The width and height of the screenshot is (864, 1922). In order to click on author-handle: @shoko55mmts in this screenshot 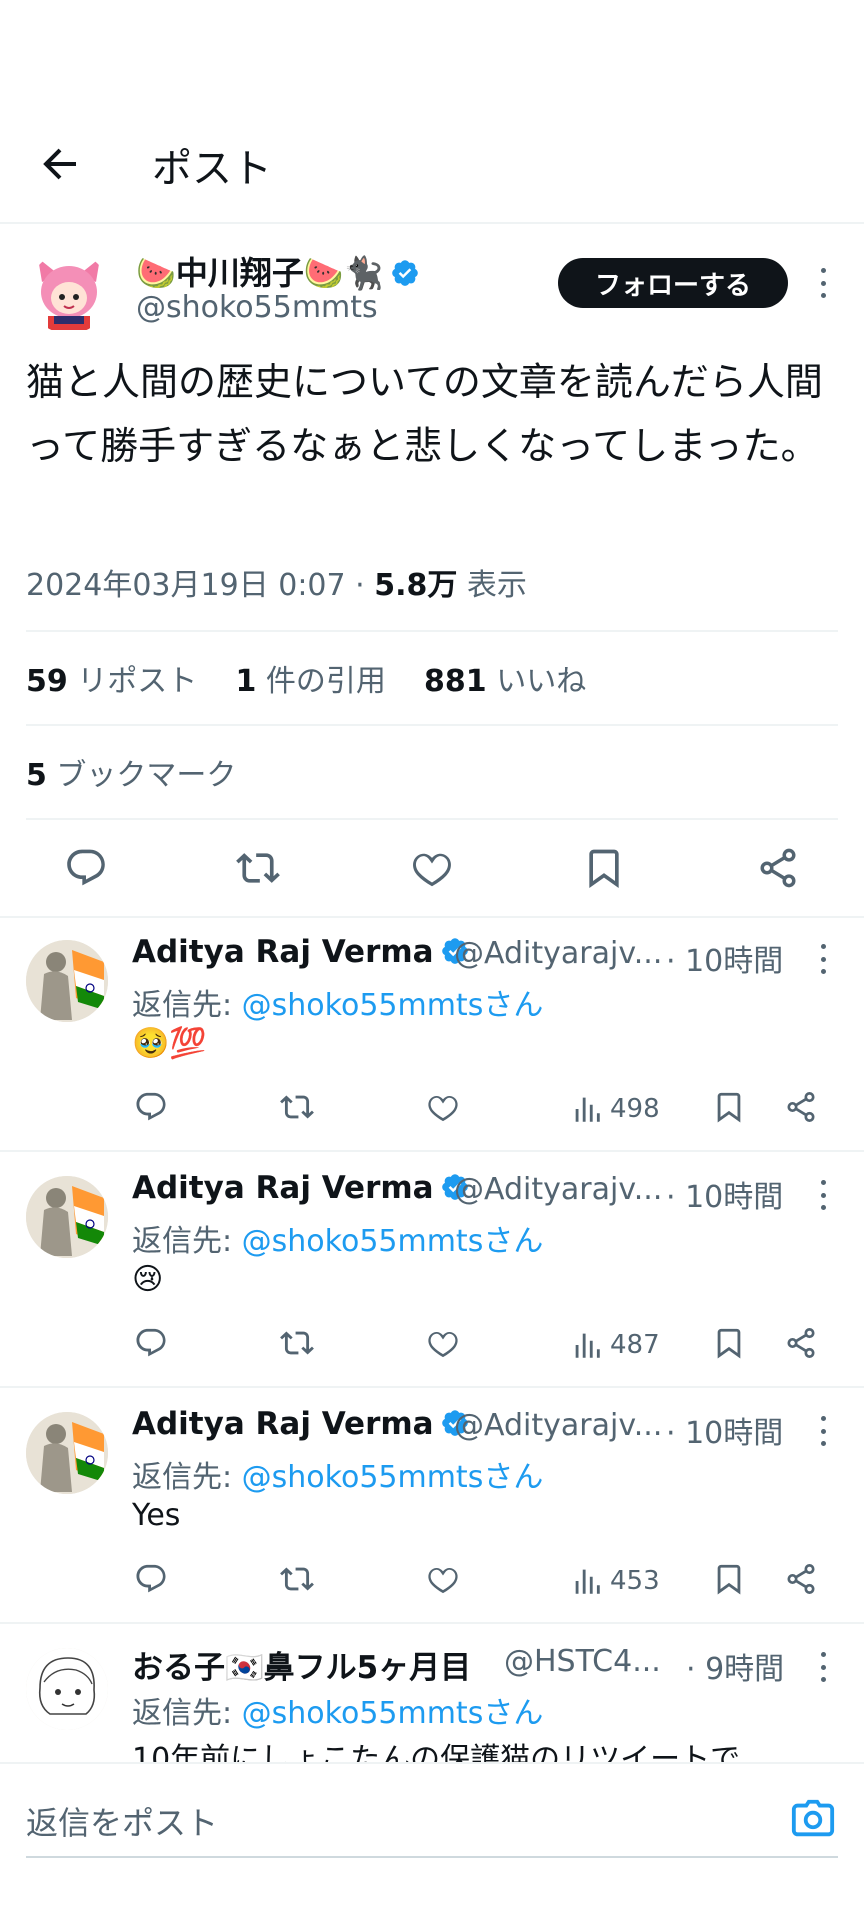, I will do `click(257, 307)`.